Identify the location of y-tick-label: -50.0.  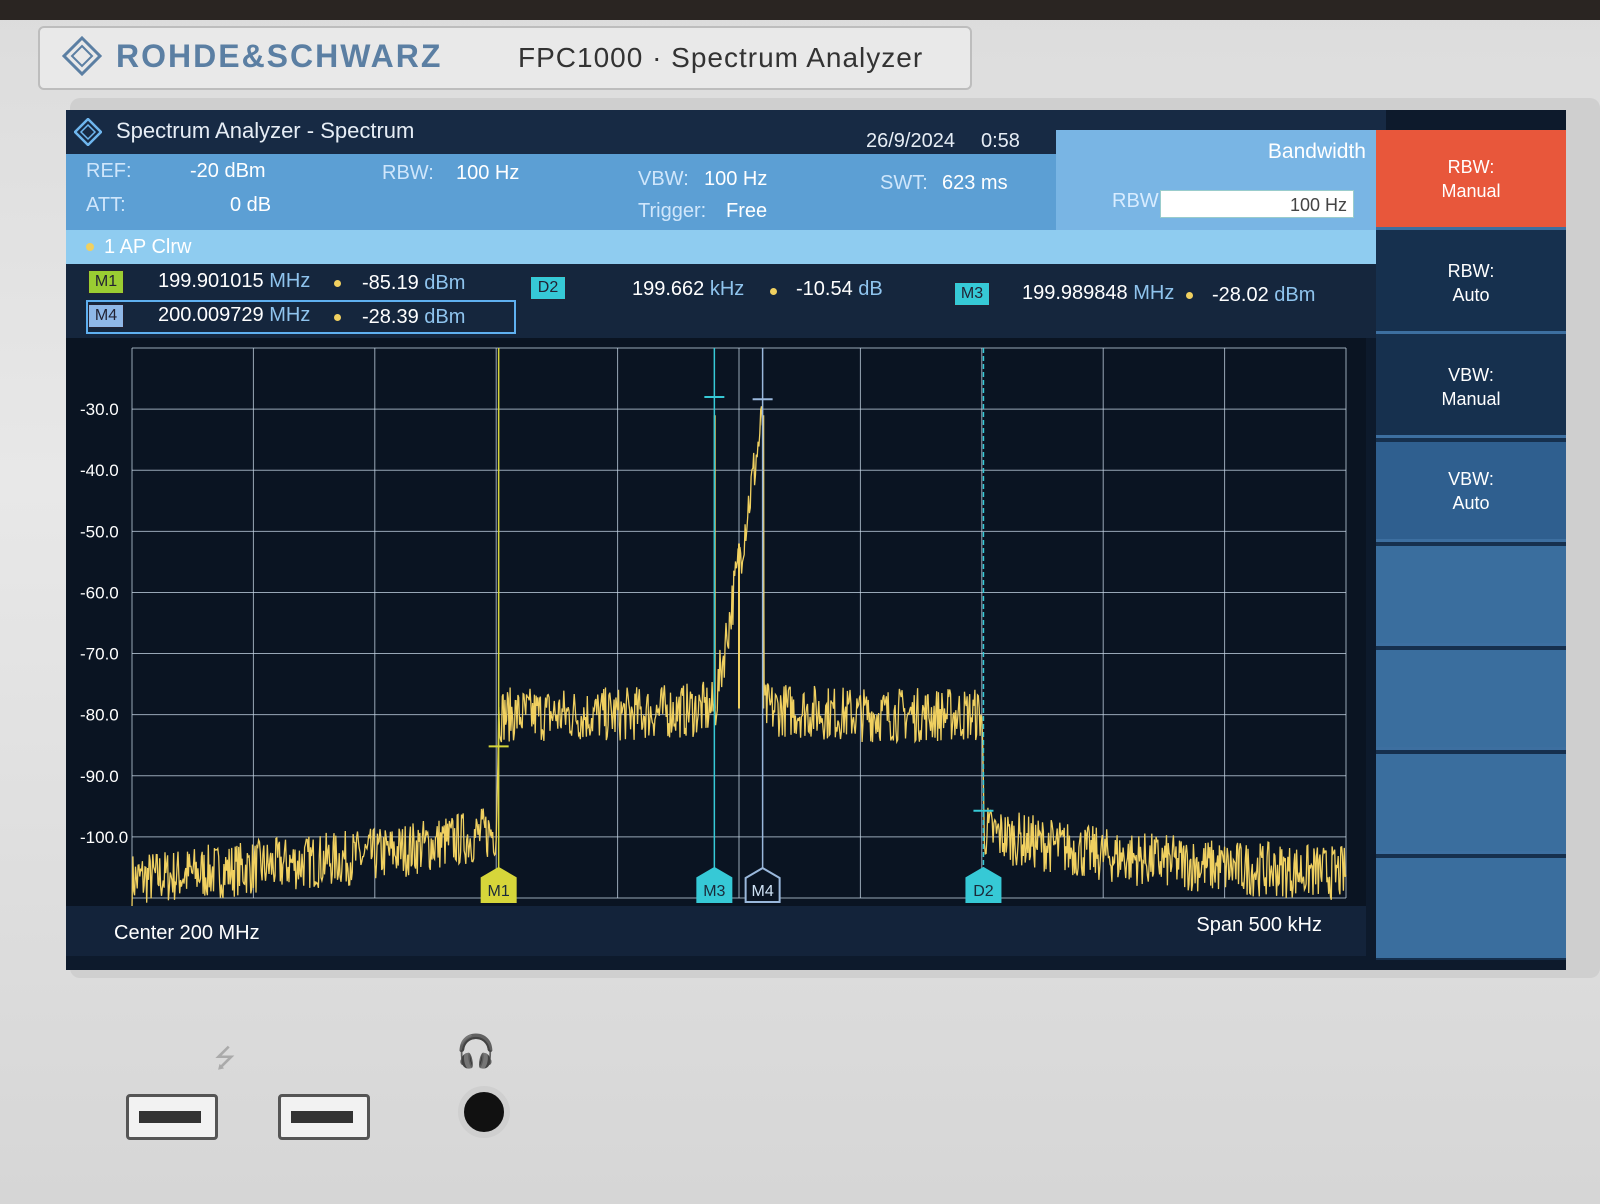
(99, 531).